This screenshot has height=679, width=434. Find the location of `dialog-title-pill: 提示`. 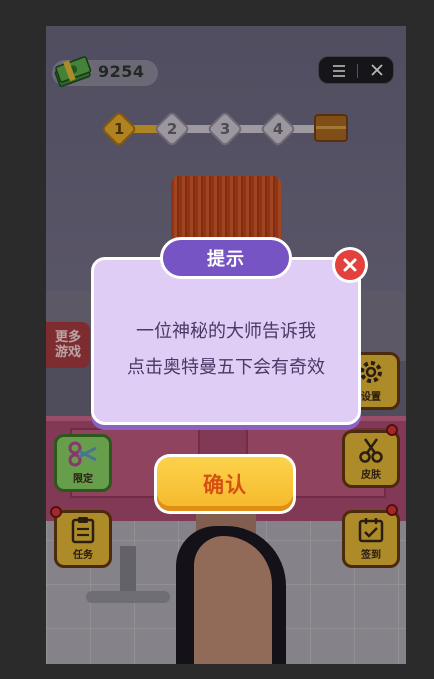

dialog-title-pill: 提示 is located at coordinates (226, 258).